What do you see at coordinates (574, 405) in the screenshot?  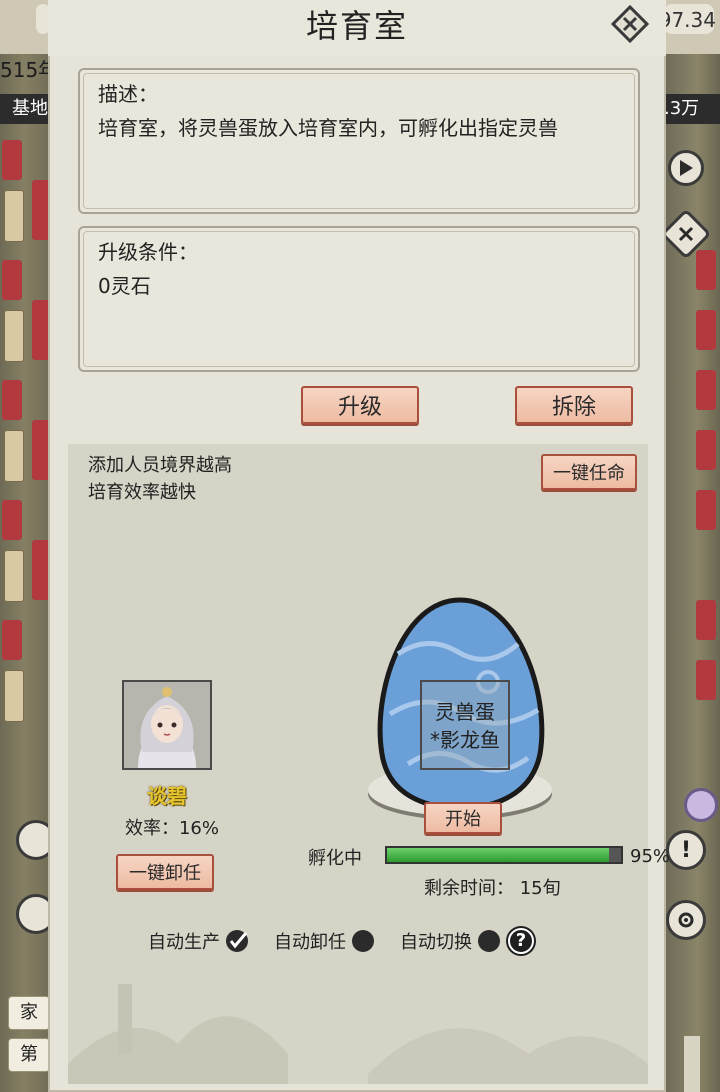 I see `demolish-button: 拆除` at bounding box center [574, 405].